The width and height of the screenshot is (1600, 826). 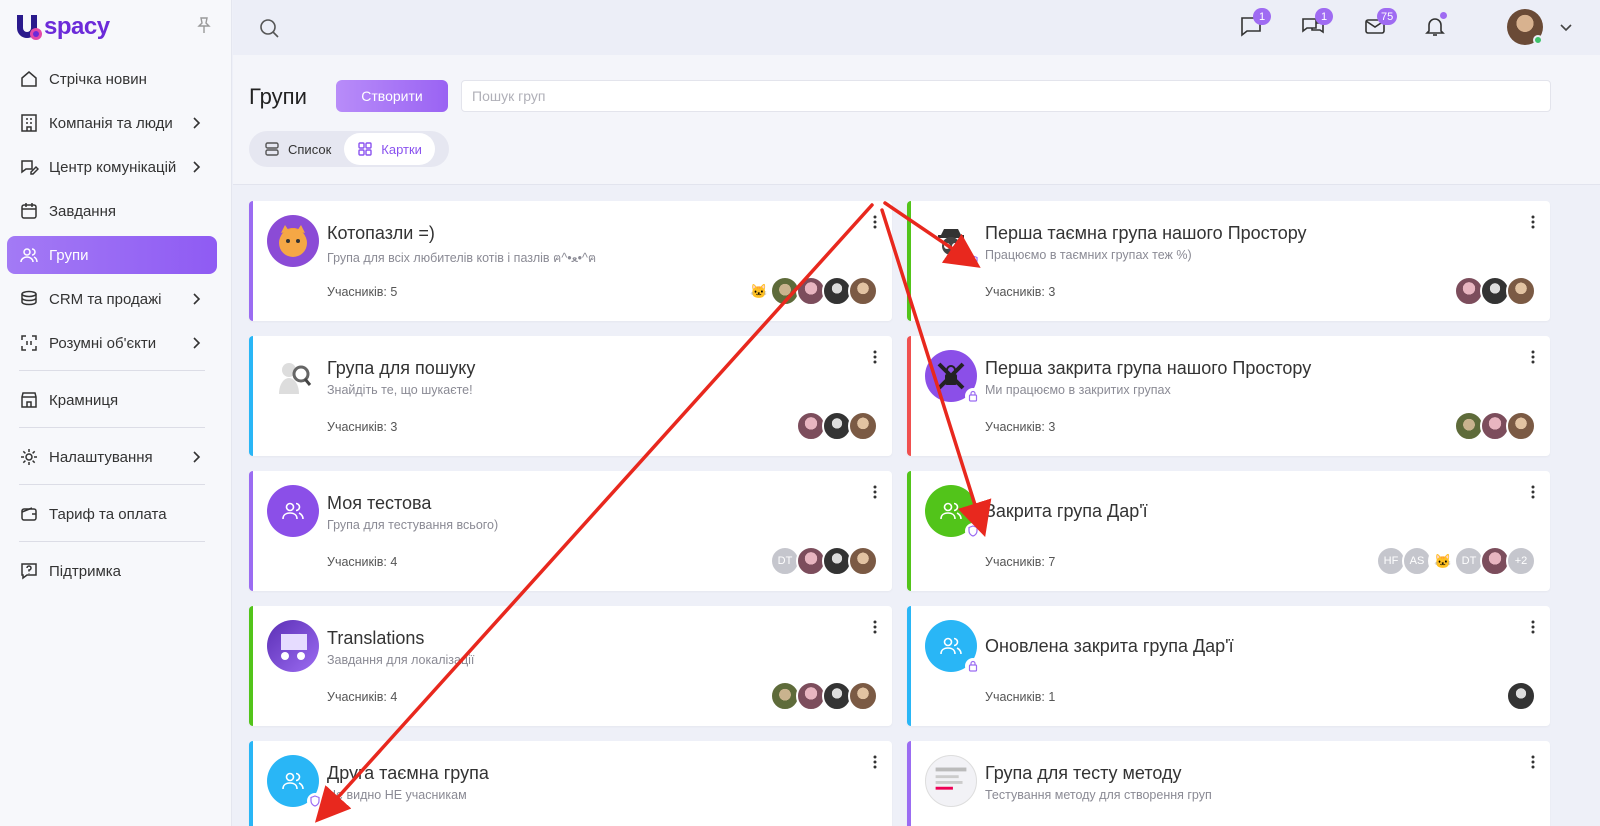 What do you see at coordinates (392, 96) in the screenshot?
I see `create-group-button: Створити` at bounding box center [392, 96].